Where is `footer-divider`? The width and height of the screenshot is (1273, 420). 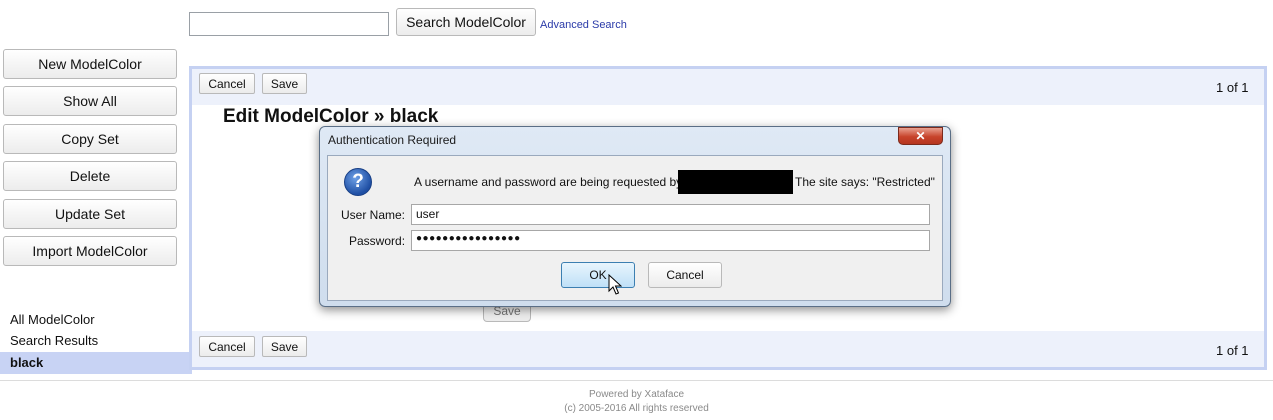 footer-divider is located at coordinates (636, 380).